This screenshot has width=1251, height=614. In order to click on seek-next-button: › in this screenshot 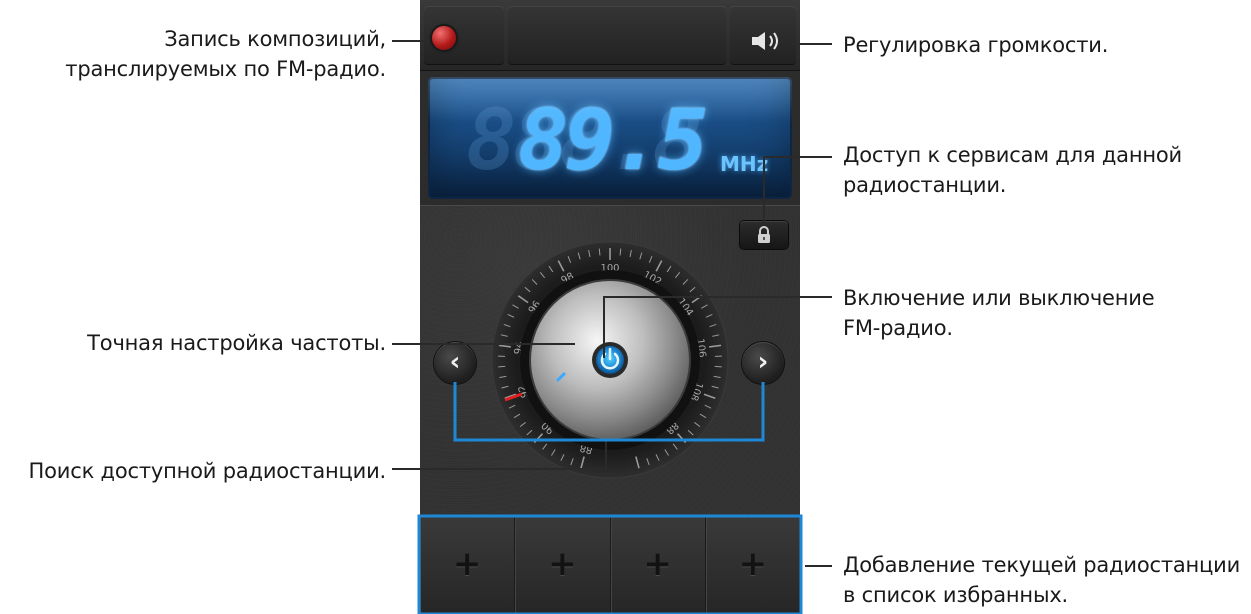, I will do `click(763, 363)`.